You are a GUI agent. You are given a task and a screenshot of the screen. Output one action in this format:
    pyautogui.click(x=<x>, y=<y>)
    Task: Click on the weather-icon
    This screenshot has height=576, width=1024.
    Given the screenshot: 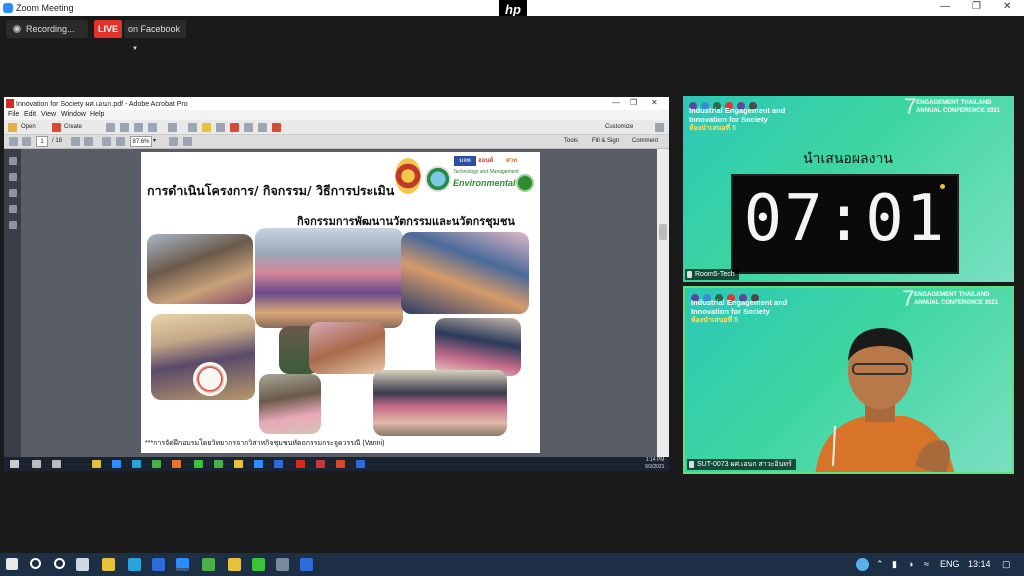 What is the action you would take?
    pyautogui.click(x=862, y=564)
    